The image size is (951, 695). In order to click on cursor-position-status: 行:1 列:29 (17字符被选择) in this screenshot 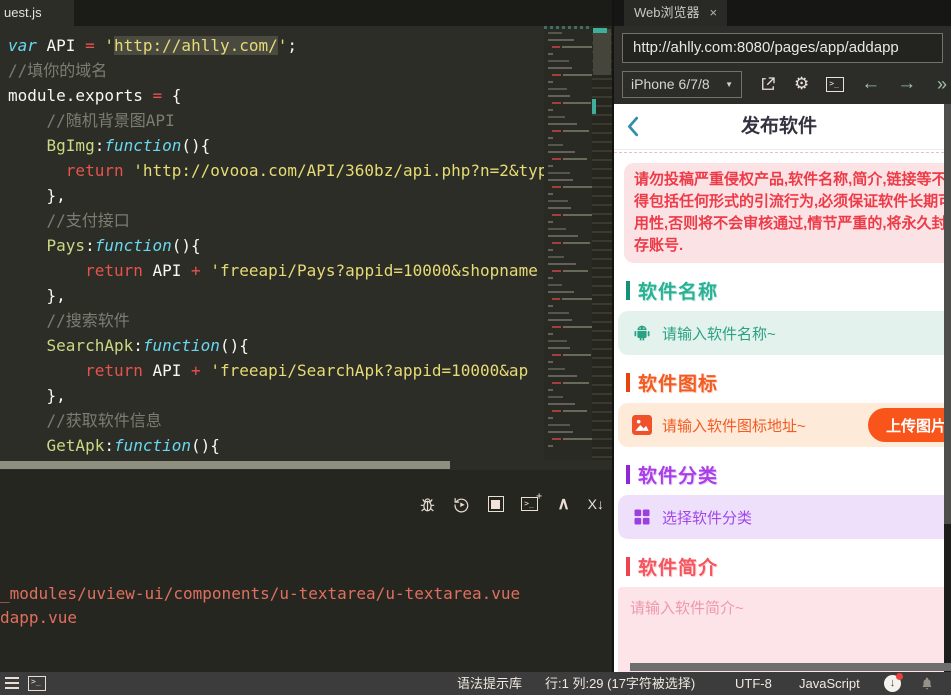, I will do `click(620, 683)`.